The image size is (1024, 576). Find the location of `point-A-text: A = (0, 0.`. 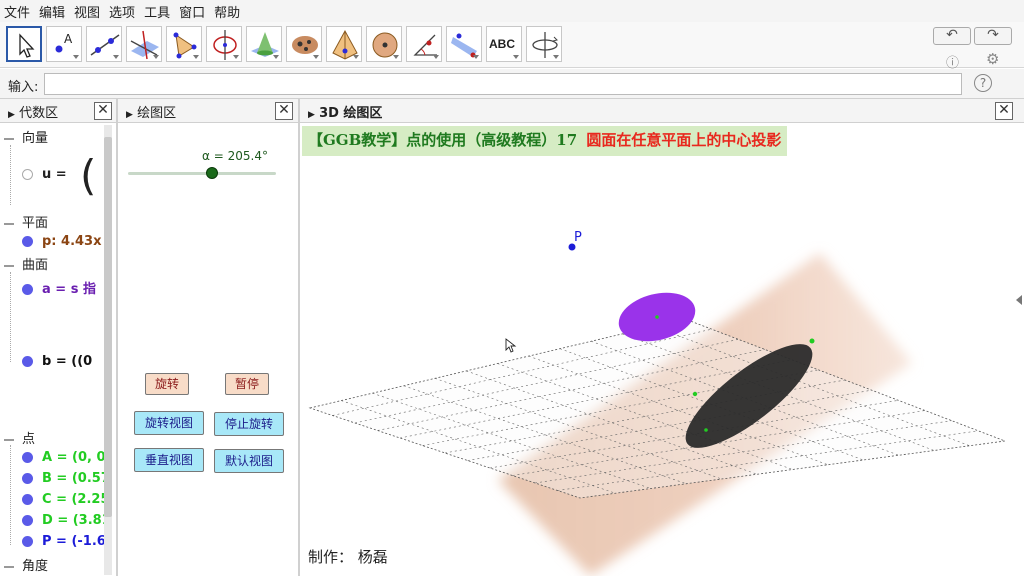

point-A-text: A = (0, 0. is located at coordinates (76, 457).